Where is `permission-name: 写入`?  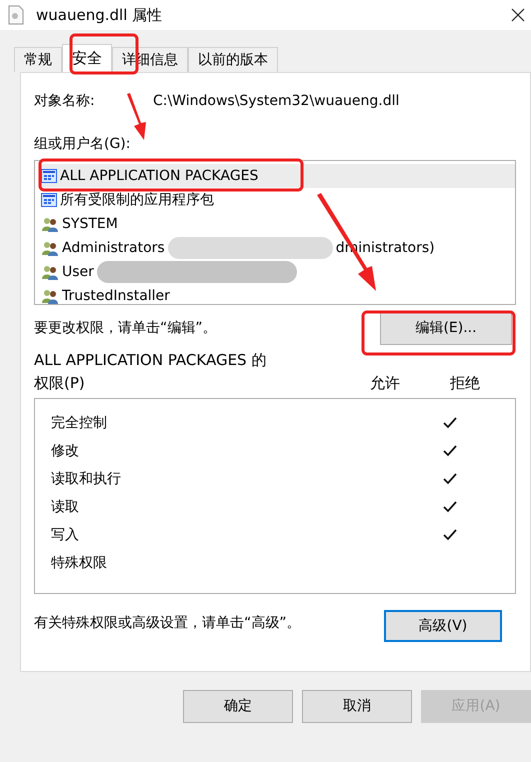 permission-name: 写入 is located at coordinates (65, 535).